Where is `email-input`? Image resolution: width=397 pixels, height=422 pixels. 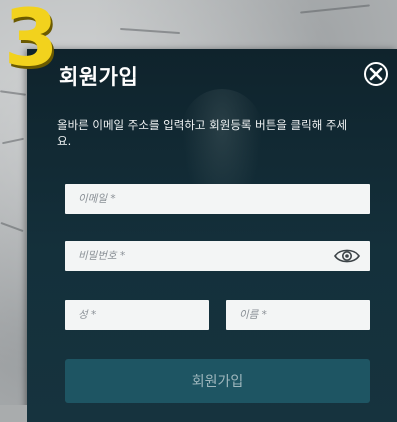 email-input is located at coordinates (217, 199).